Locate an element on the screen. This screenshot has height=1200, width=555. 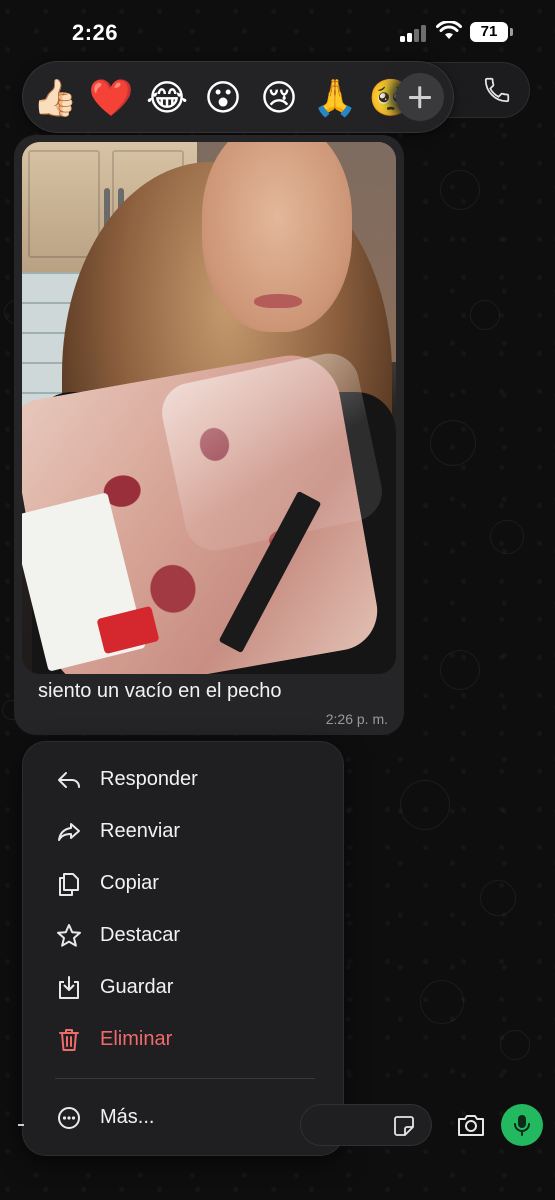
menu-item-reply: Responder is located at coordinates (184, 780).